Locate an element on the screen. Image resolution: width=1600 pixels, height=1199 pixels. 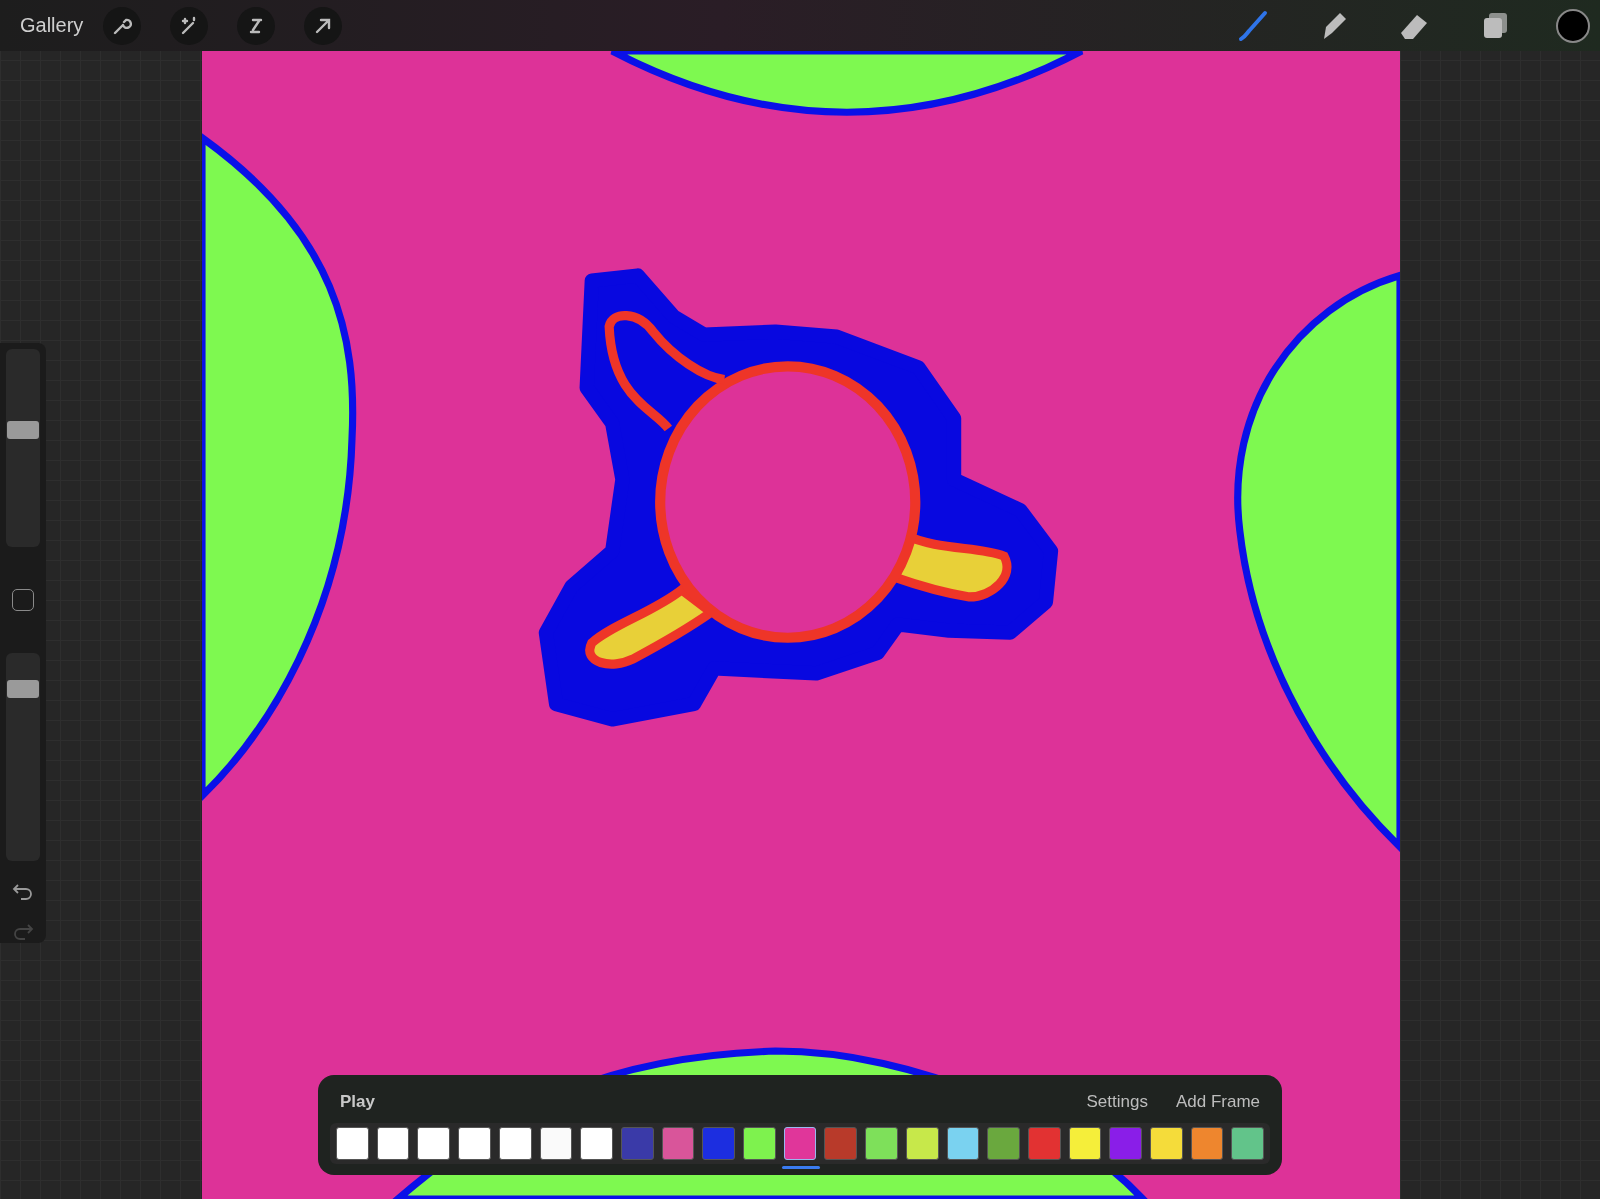
selected-frame-indicator is located at coordinates (800, 1167).